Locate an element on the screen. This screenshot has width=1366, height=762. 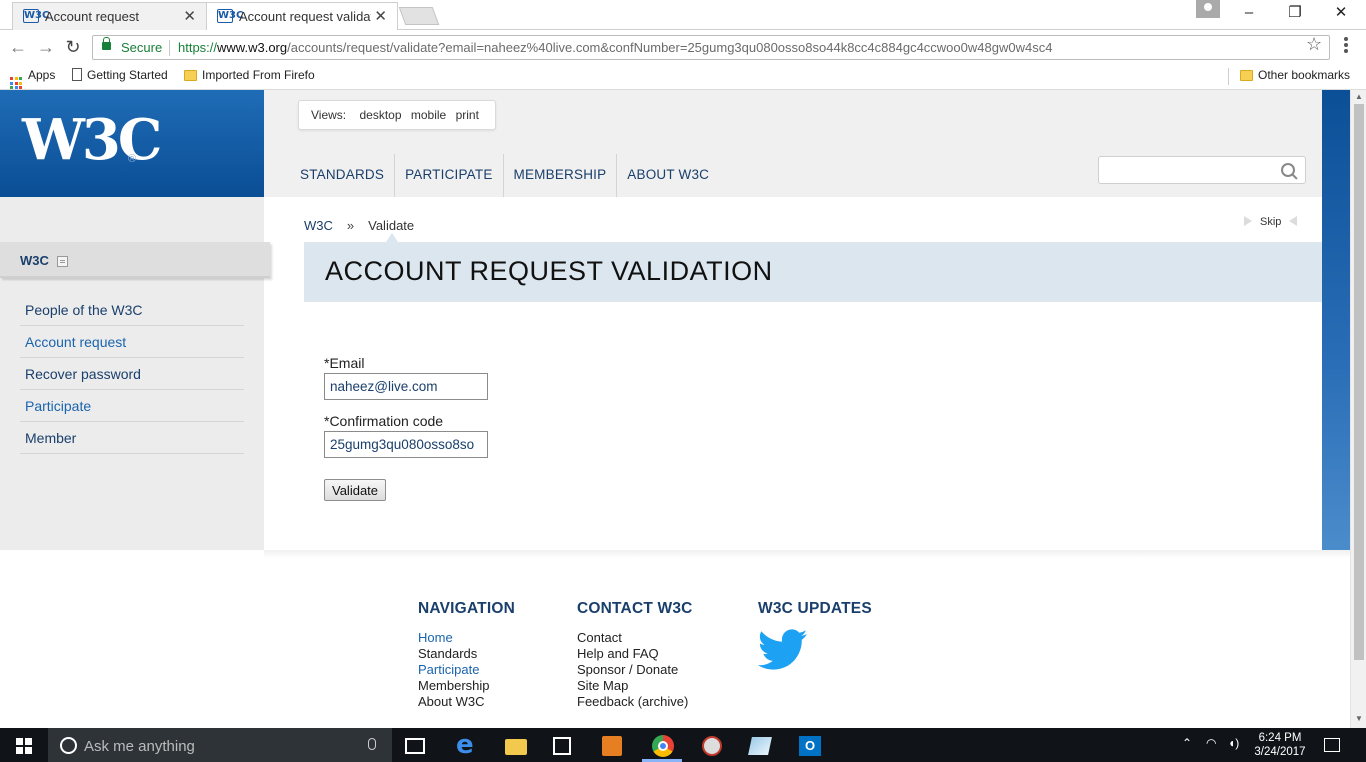
bookmark-getting-started: Getting Started is located at coordinates (120, 75).